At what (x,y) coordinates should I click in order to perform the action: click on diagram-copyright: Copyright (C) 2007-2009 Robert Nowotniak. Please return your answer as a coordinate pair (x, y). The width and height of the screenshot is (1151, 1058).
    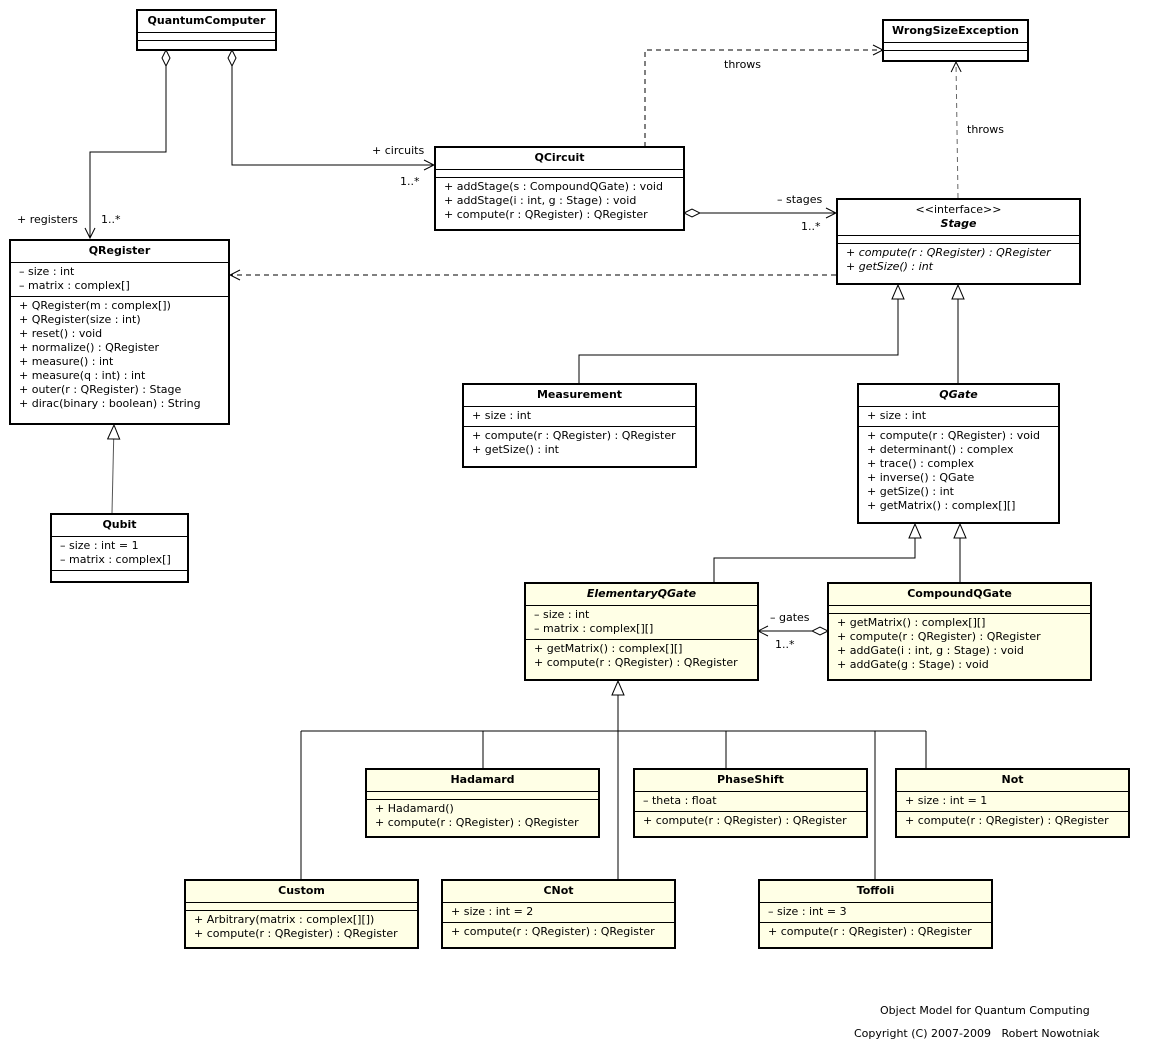
    Looking at the image, I should click on (977, 1033).